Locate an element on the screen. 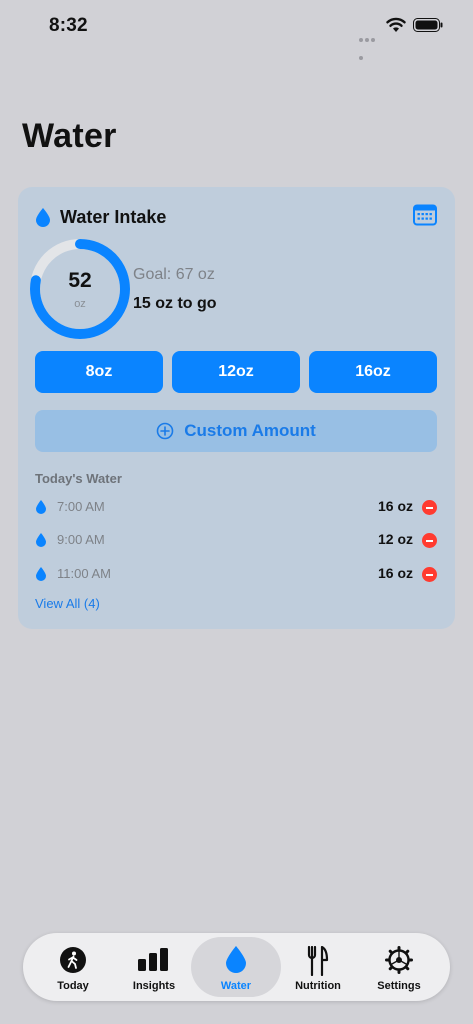 The width and height of the screenshot is (473, 1024). todays-water-heading: Today's Water is located at coordinates (78, 478).